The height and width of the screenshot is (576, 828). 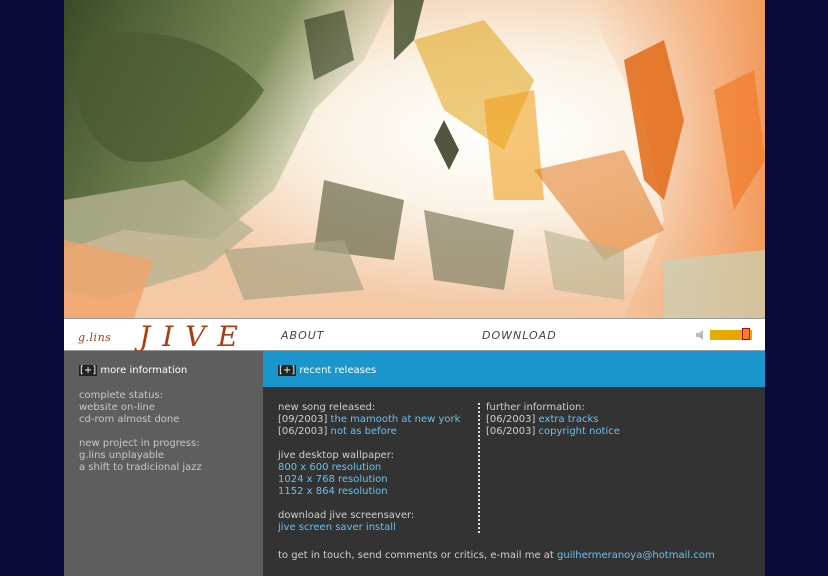 I want to click on wallpaper-link: 1152 x 864 resolution, so click(x=333, y=491).